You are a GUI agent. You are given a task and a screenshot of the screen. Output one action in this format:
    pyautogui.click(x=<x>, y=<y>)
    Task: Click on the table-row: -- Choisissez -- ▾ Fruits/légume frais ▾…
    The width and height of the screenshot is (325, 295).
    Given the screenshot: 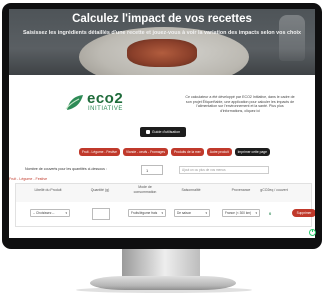 What is the action you would take?
    pyautogui.click(x=165, y=214)
    